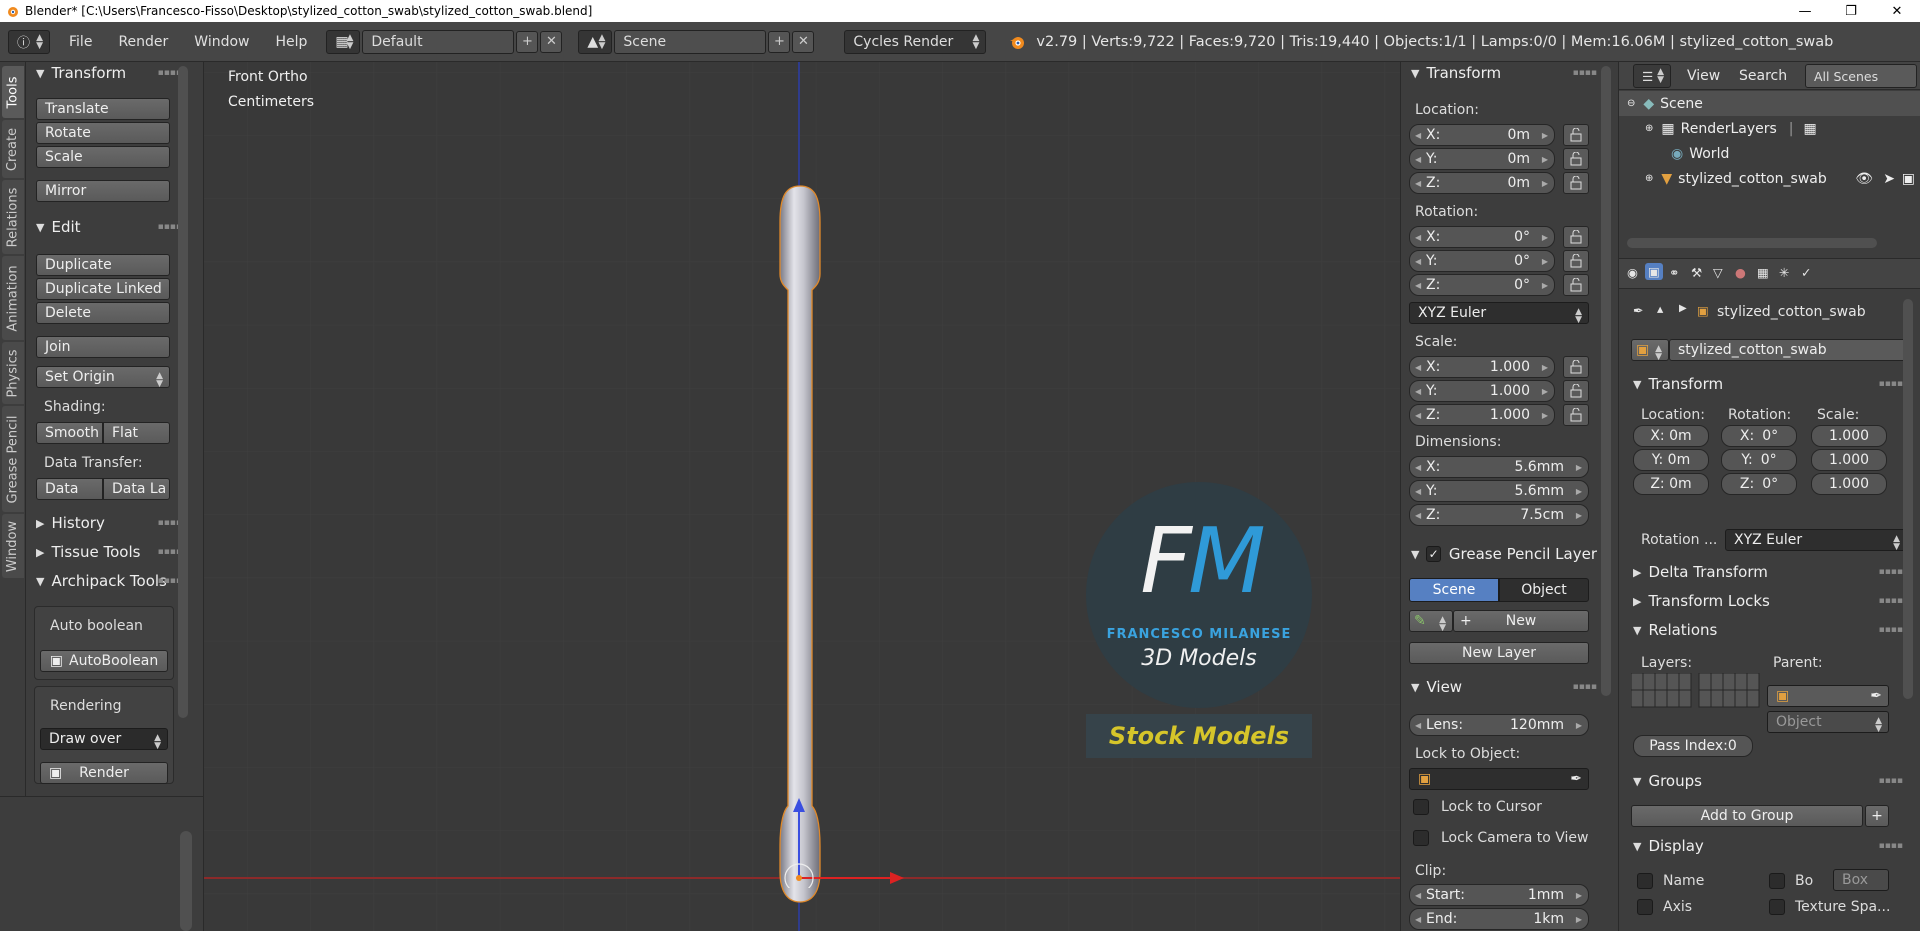 The height and width of the screenshot is (931, 1920). What do you see at coordinates (143, 42) in the screenshot?
I see `menu-render: Render` at bounding box center [143, 42].